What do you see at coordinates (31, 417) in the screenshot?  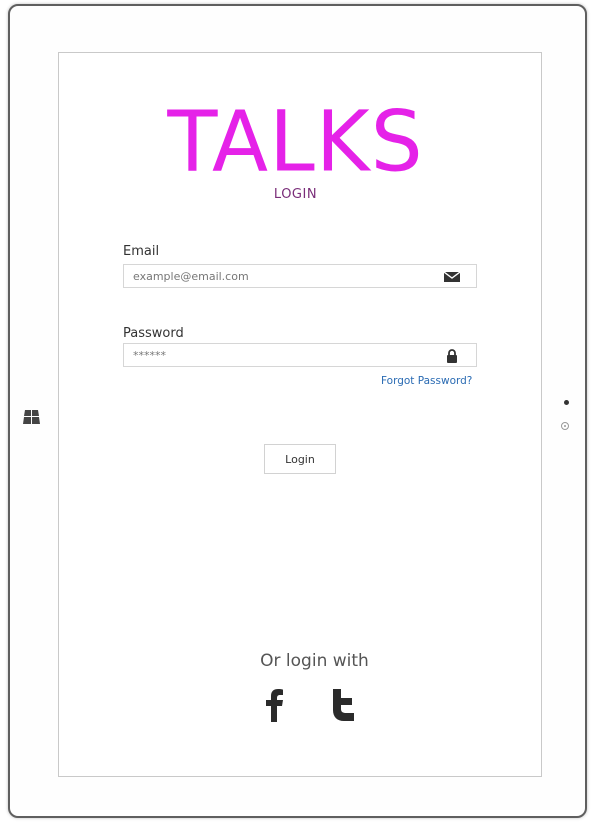 I see `windows-home-icon` at bounding box center [31, 417].